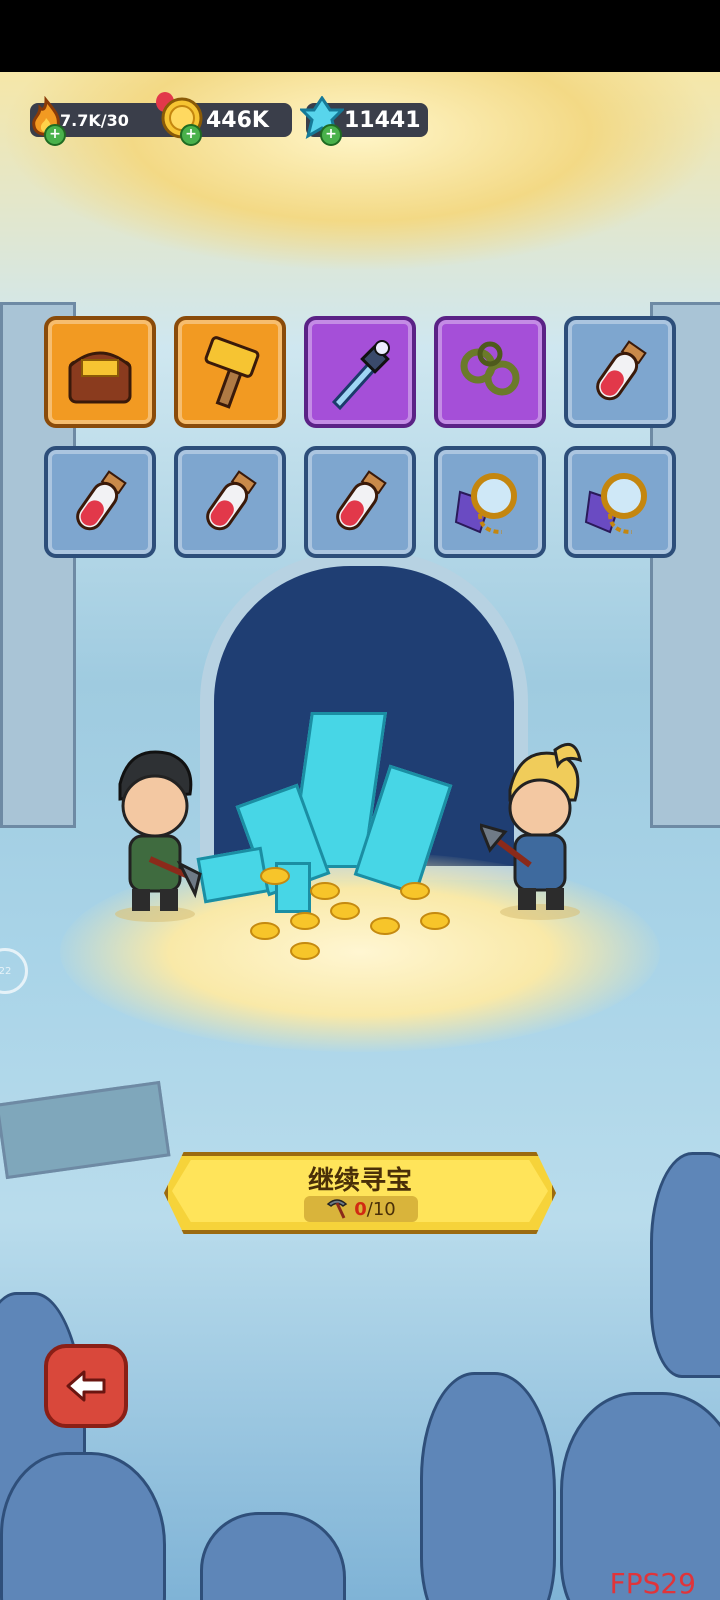  Describe the element at coordinates (531, 831) in the screenshot. I see `miner-character-right` at that location.